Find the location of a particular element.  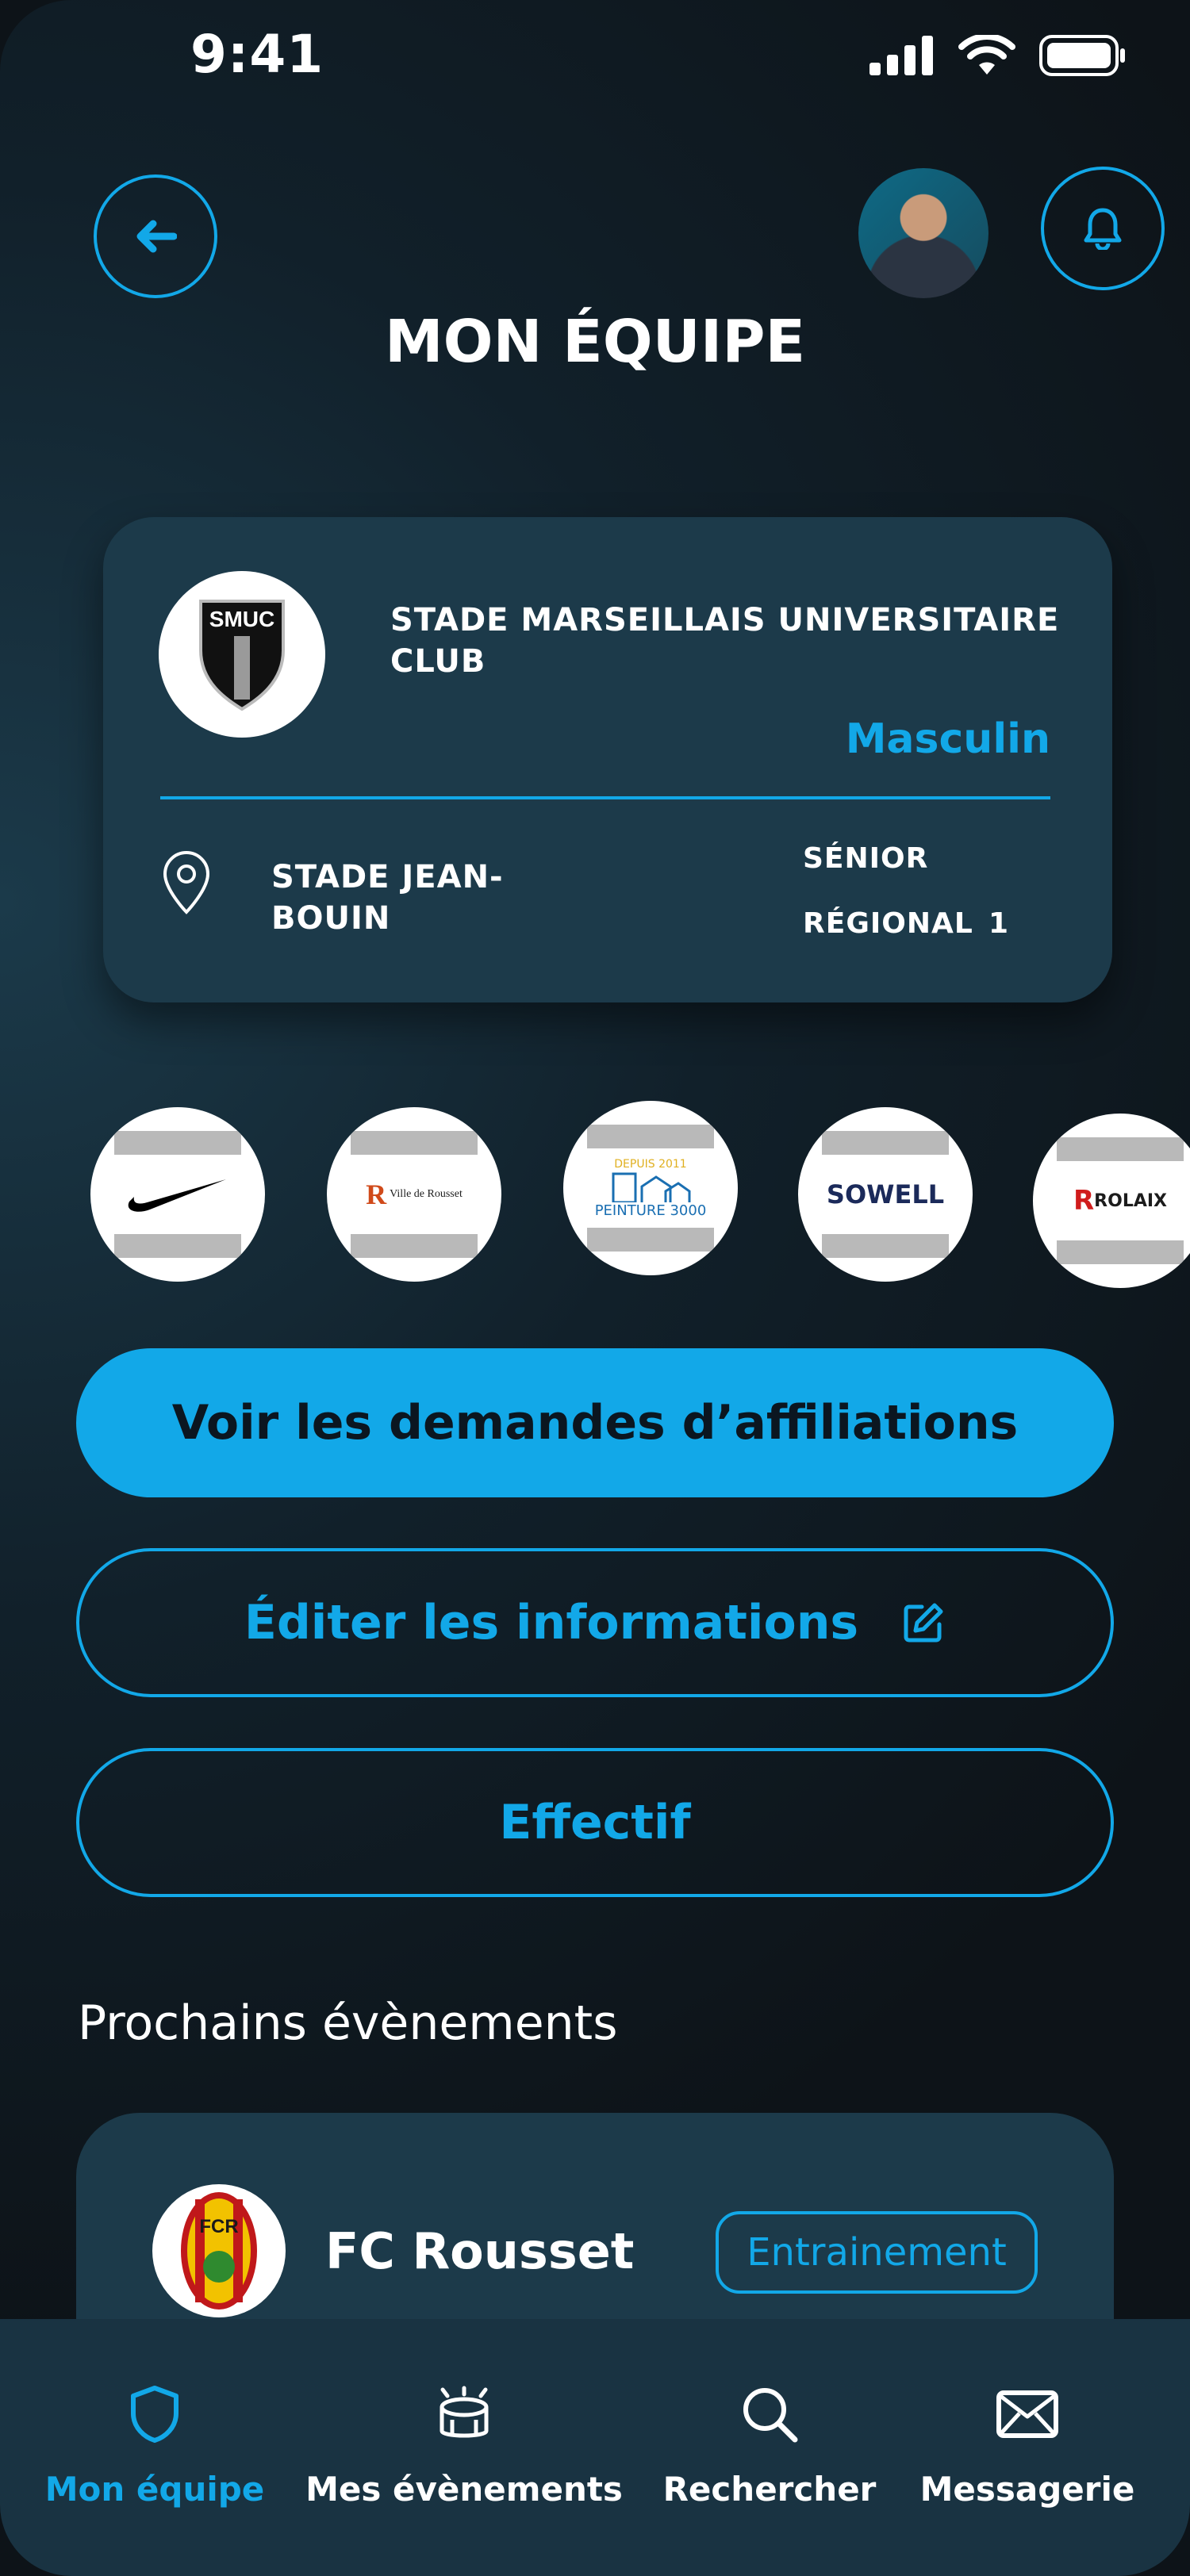

shield-crest-icon: SMUC is located at coordinates (242, 655).